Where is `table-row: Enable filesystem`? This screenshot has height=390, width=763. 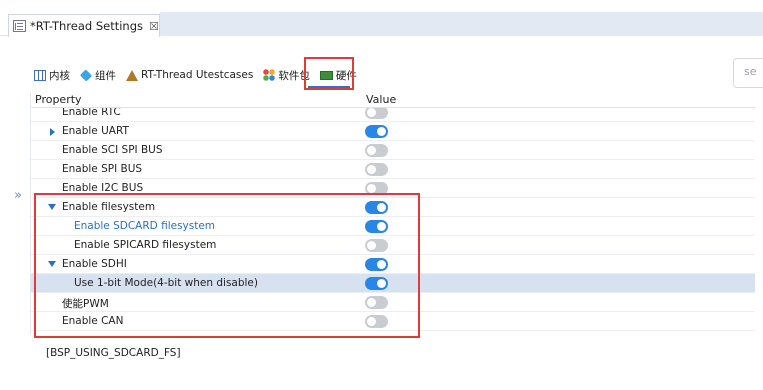 table-row: Enable filesystem is located at coordinates (393, 207).